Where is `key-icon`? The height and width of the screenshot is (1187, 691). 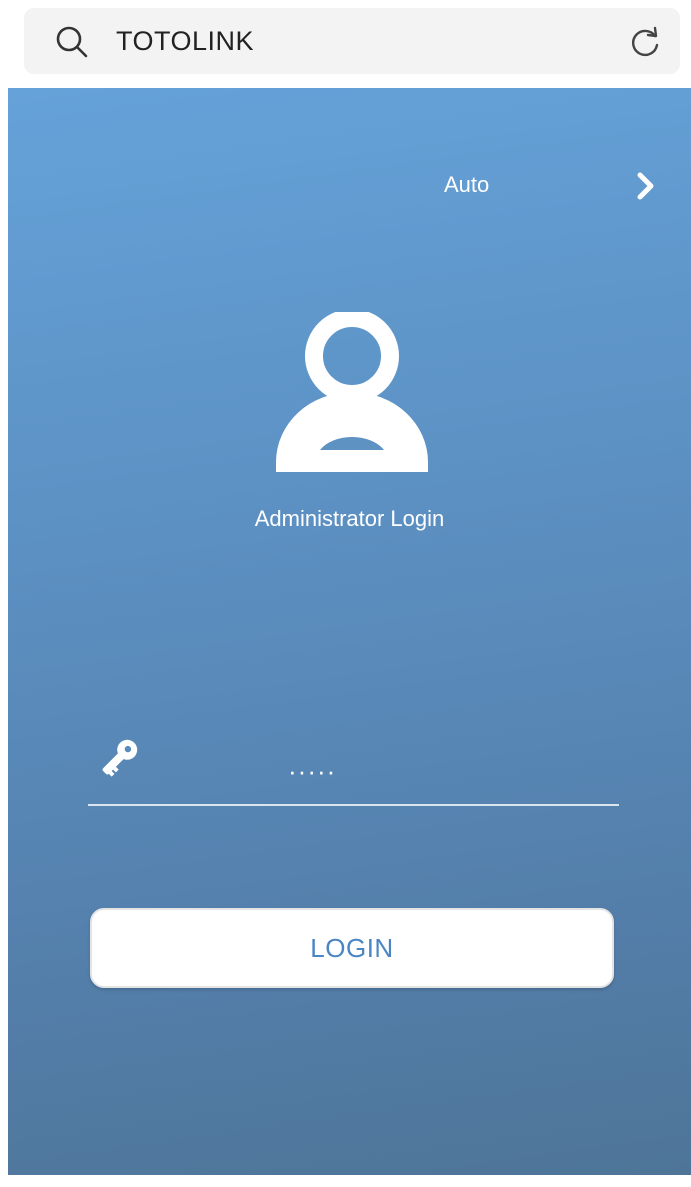 key-icon is located at coordinates (120, 758).